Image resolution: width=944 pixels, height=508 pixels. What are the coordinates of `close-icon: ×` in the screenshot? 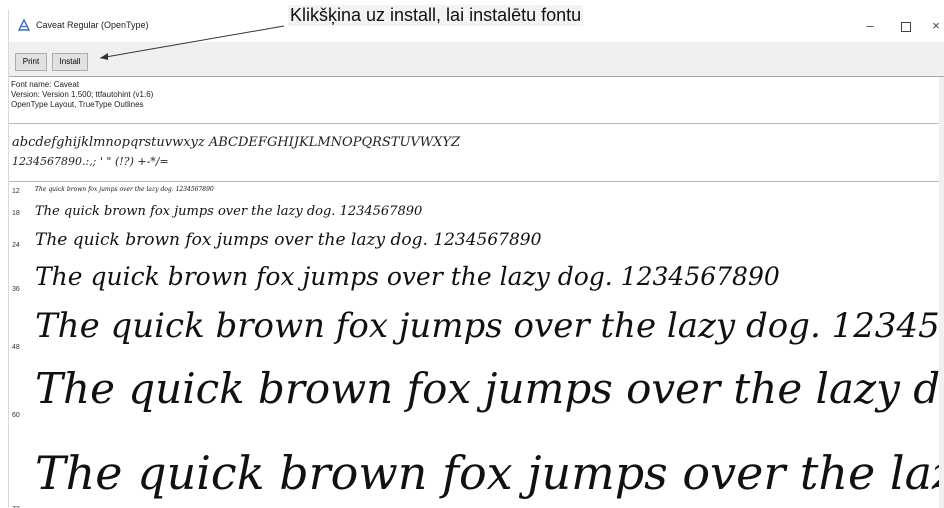 It's located at (936, 25).